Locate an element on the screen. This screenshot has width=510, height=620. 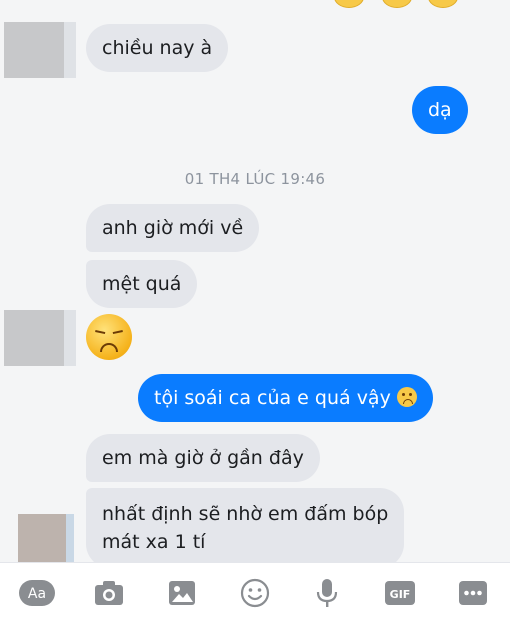
message-text: anh giờ mới về is located at coordinates (173, 228).